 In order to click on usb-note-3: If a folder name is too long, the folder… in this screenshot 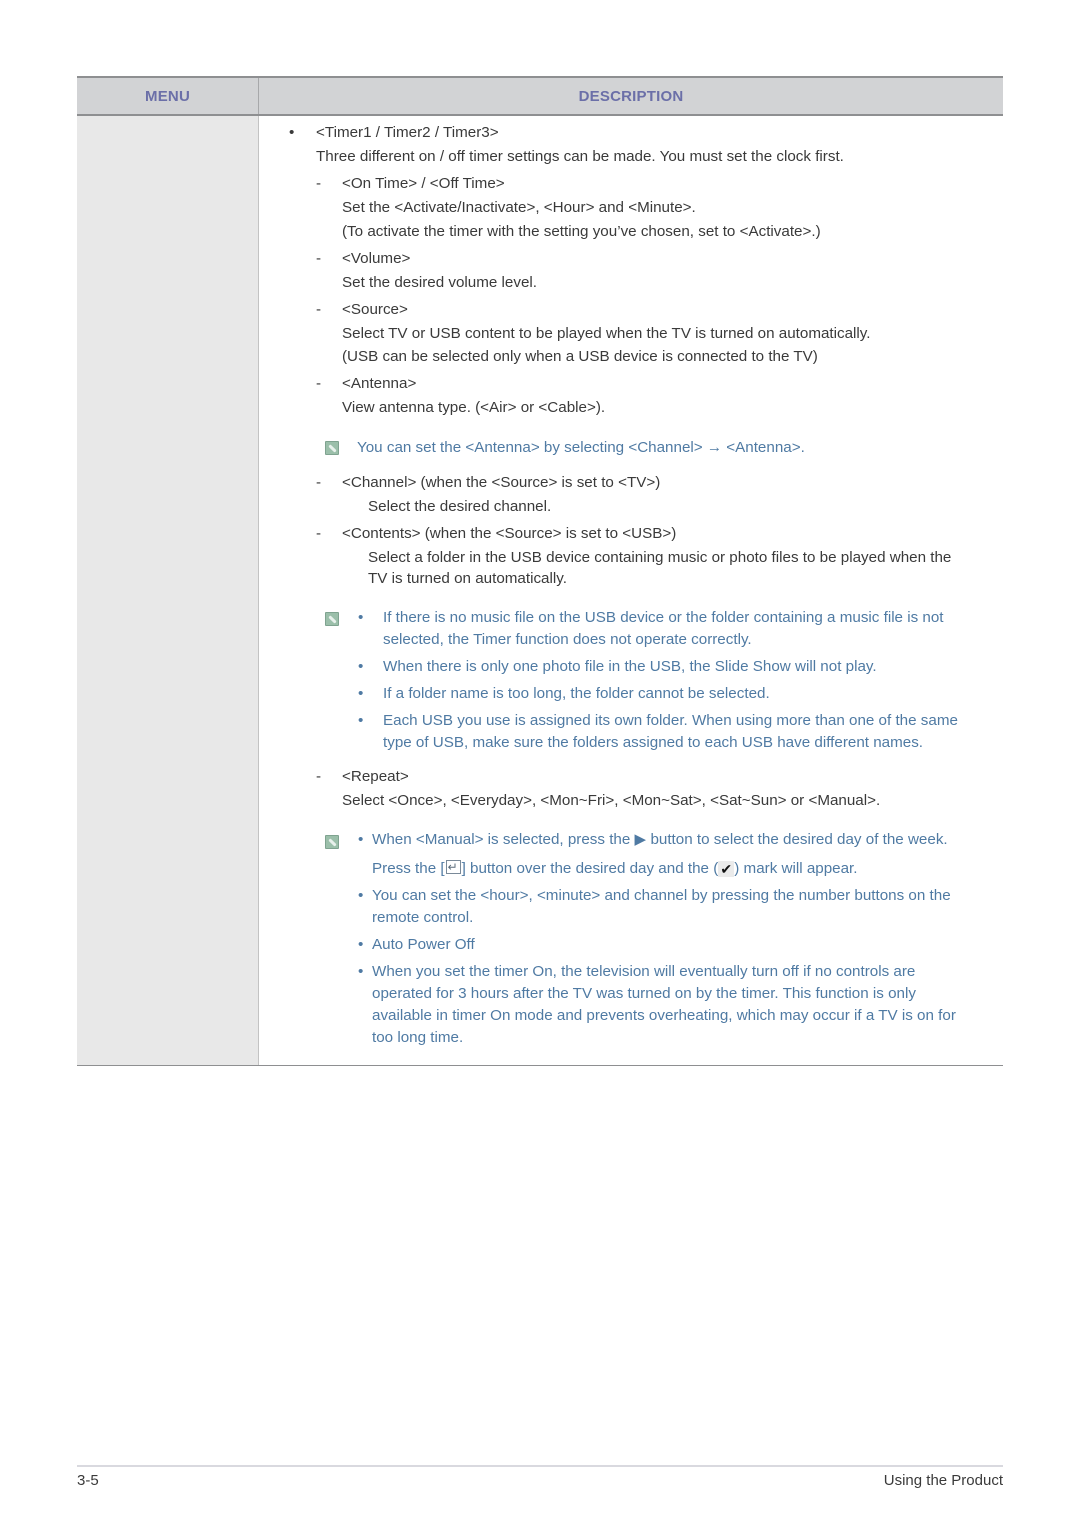, I will do `click(576, 693)`.